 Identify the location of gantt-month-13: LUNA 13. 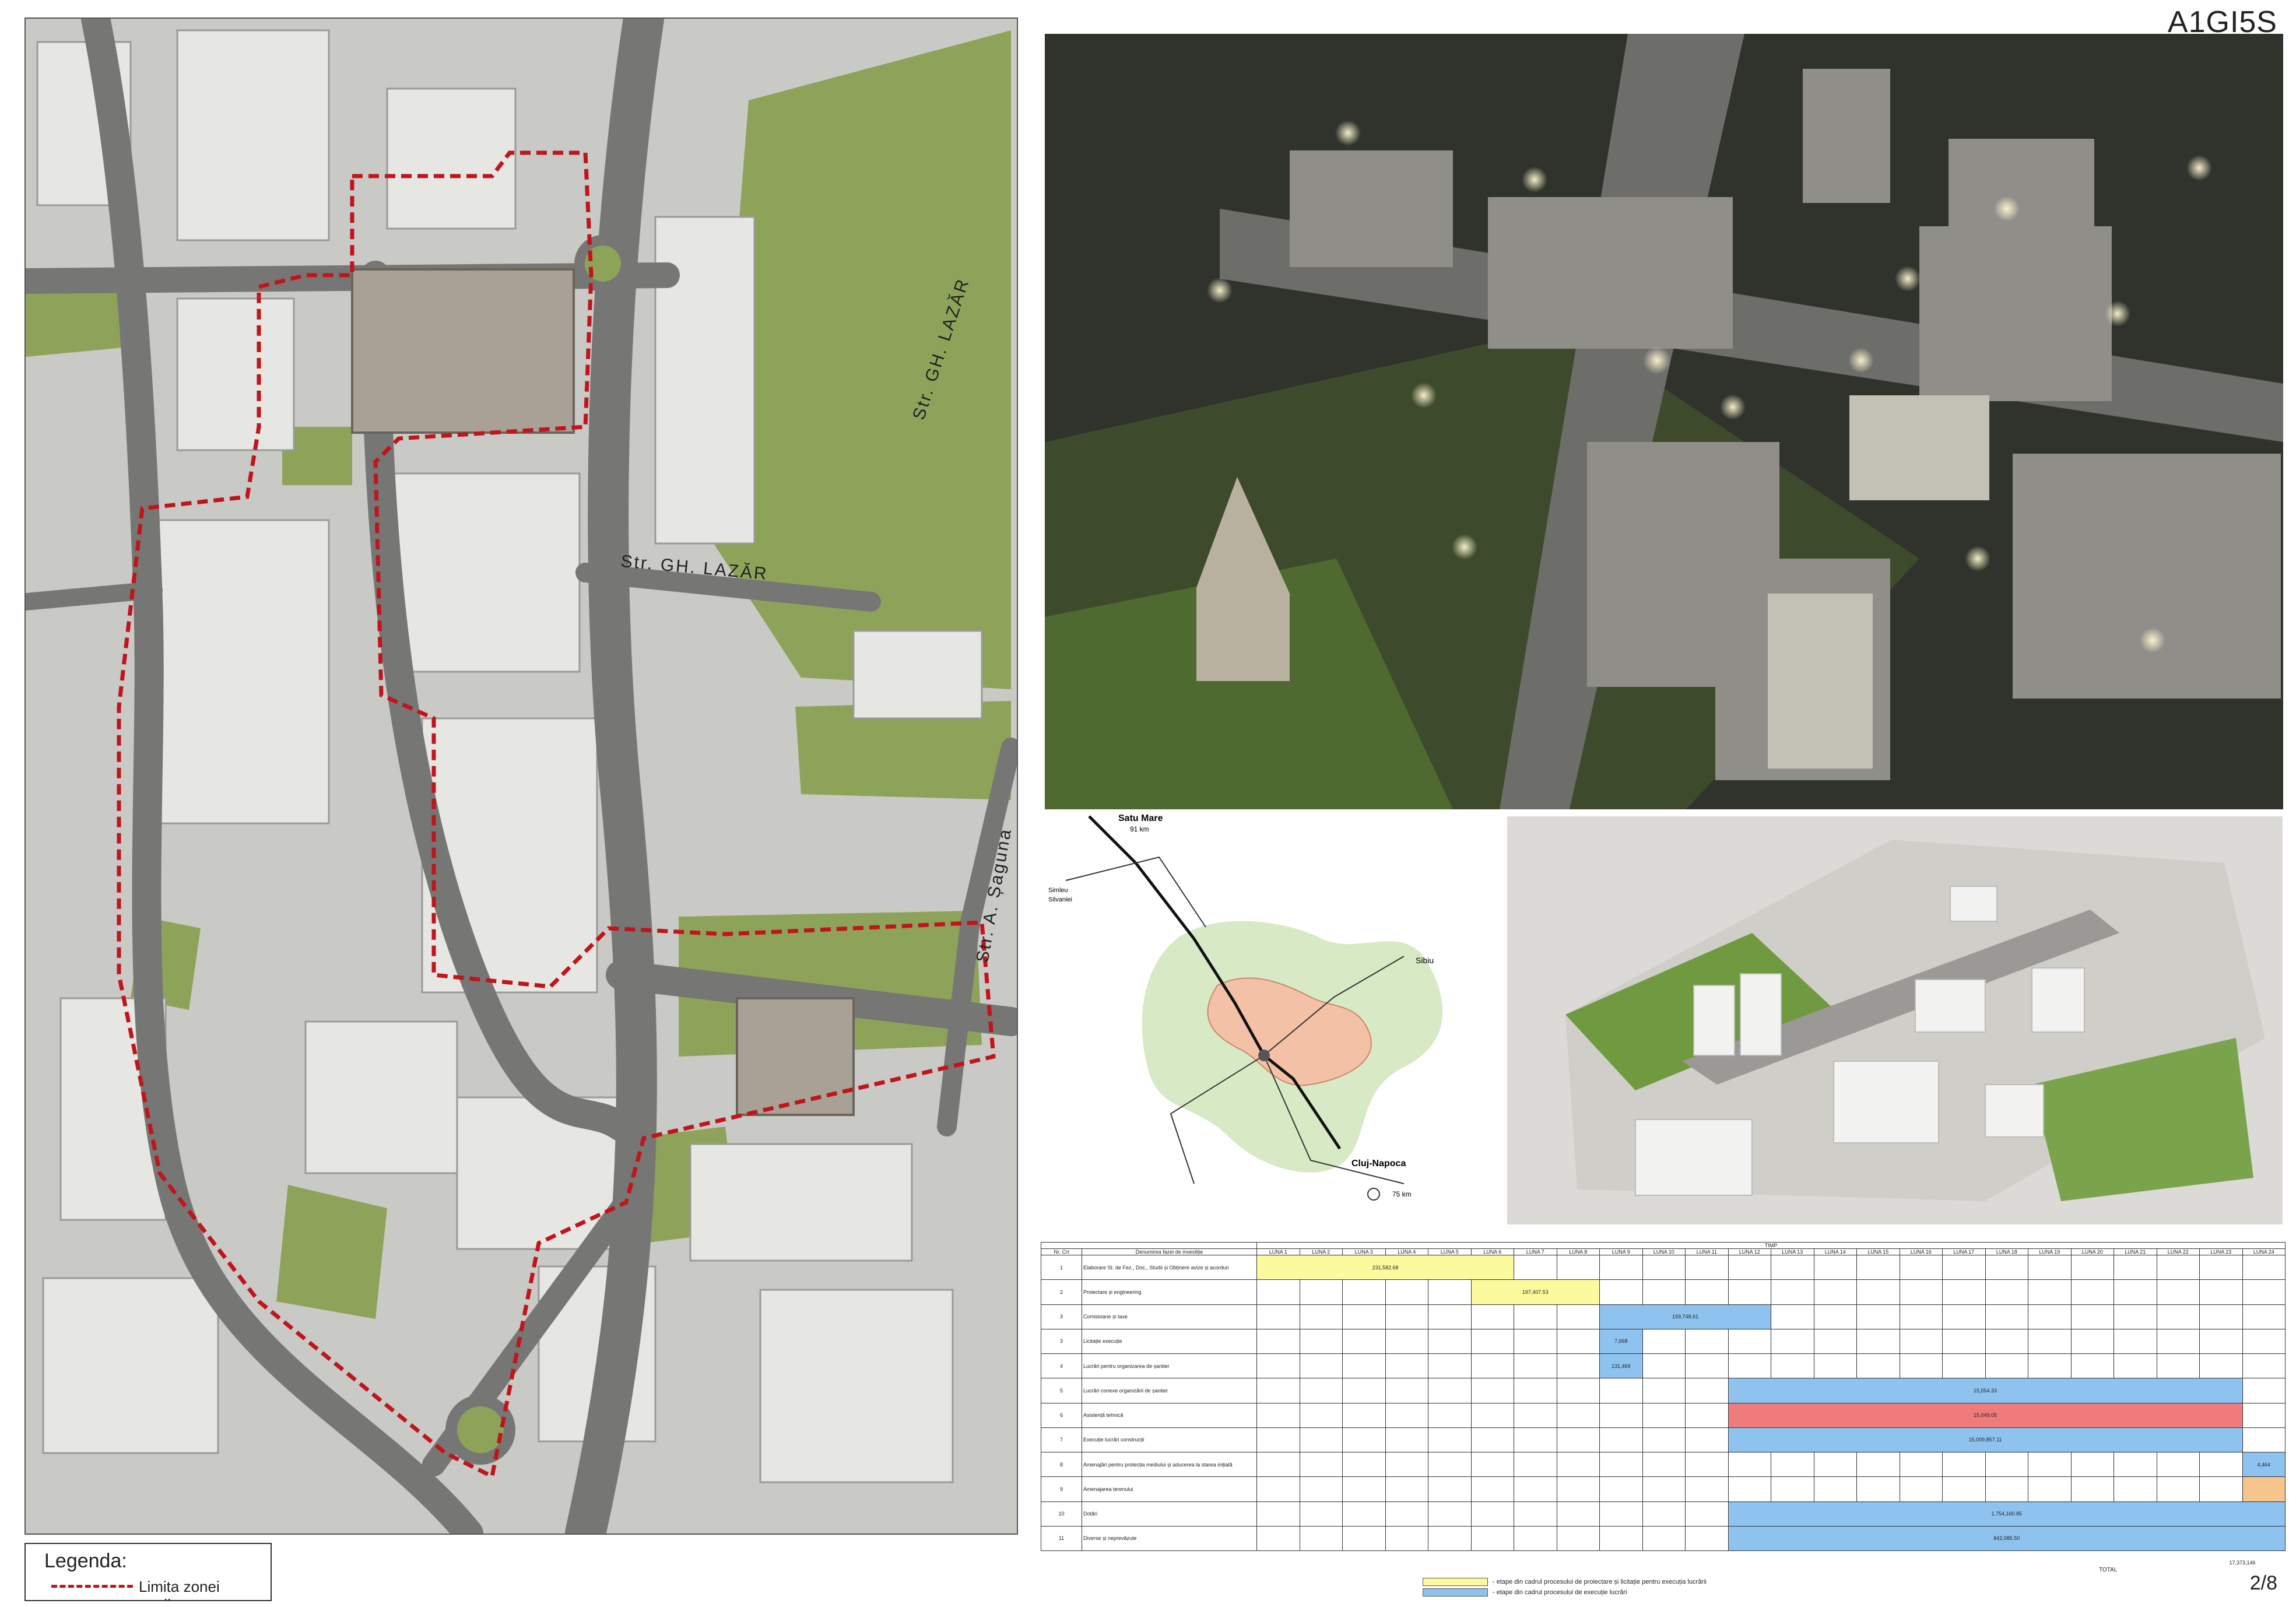
(1792, 1251).